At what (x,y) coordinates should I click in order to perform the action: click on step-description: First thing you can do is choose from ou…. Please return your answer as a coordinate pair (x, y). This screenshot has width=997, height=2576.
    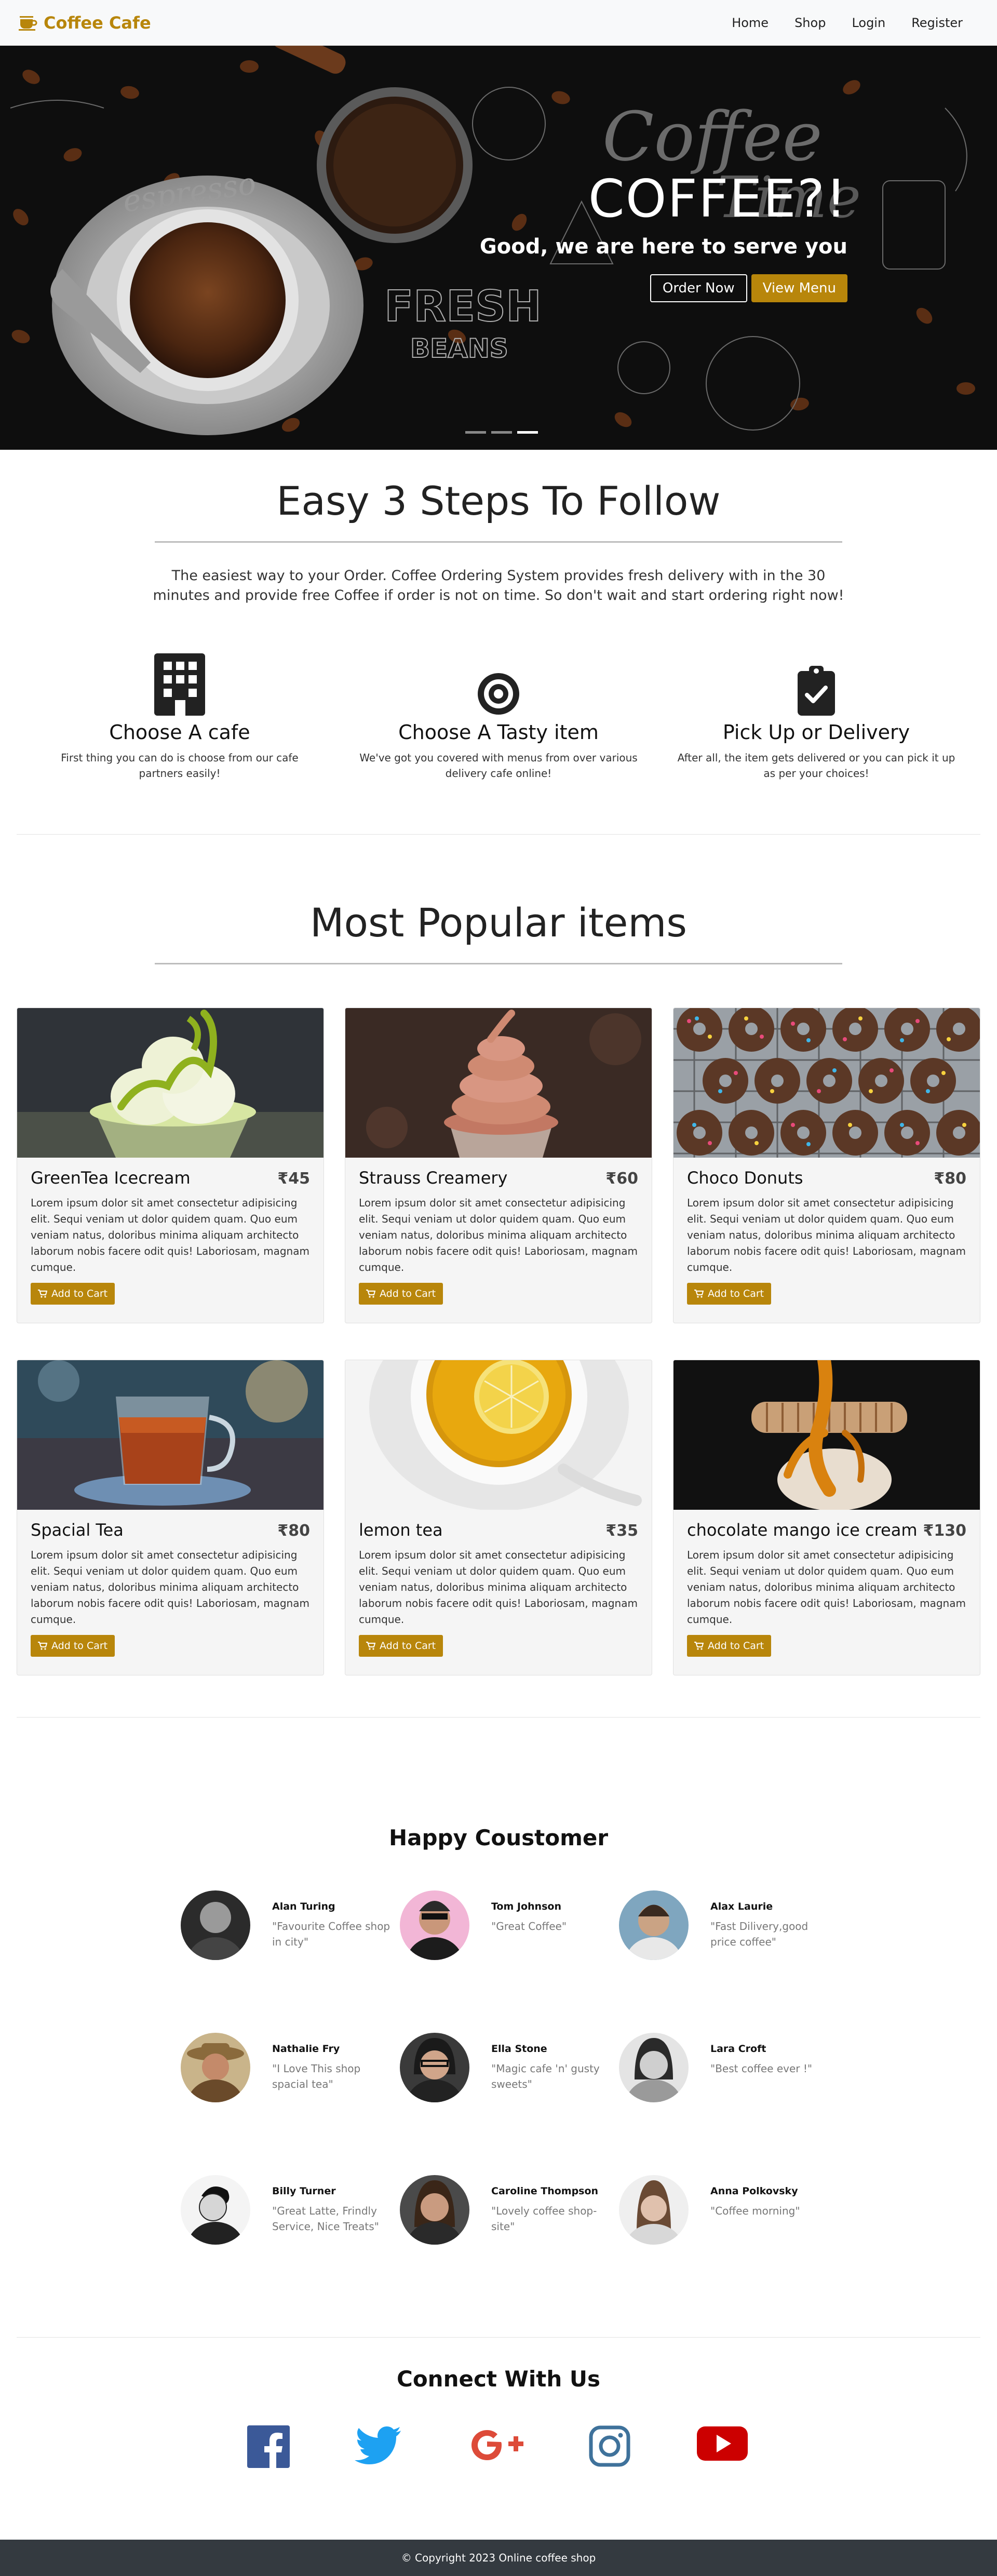
    Looking at the image, I should click on (180, 766).